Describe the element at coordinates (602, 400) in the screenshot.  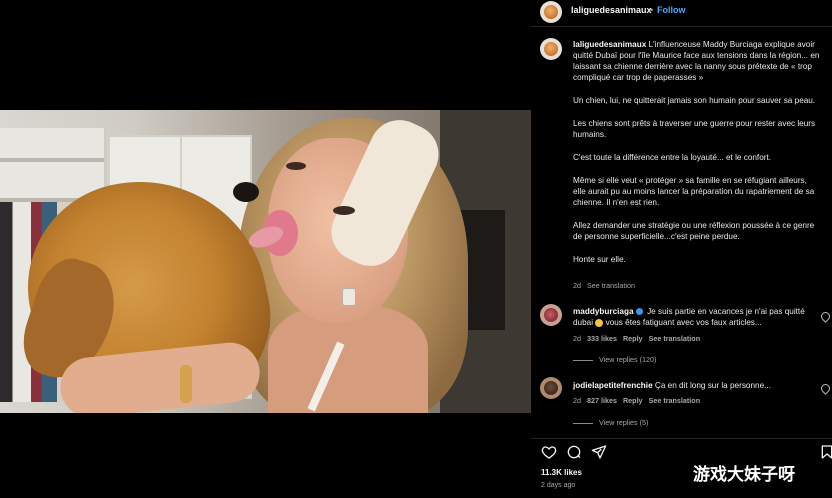
I see `comment-likes: 827 likes` at that location.